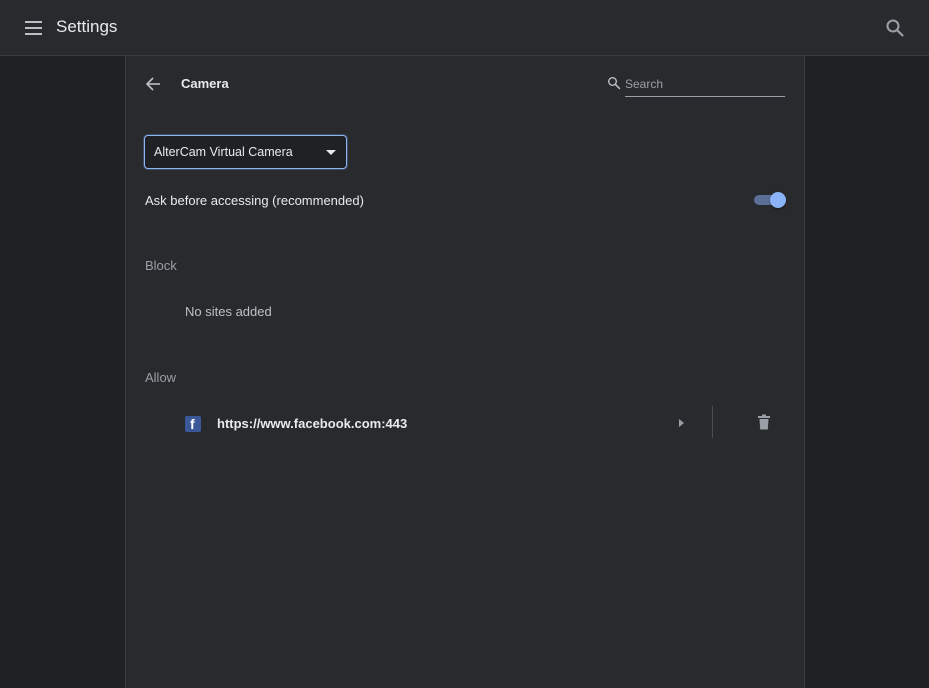 This screenshot has width=929, height=688. I want to click on ask-before-accessing-toggle, so click(771, 200).